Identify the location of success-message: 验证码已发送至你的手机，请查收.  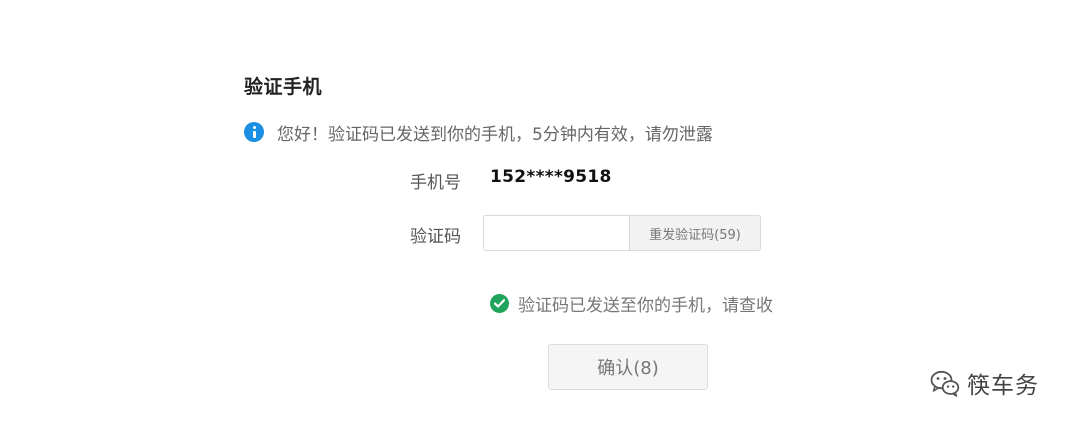
(631, 303).